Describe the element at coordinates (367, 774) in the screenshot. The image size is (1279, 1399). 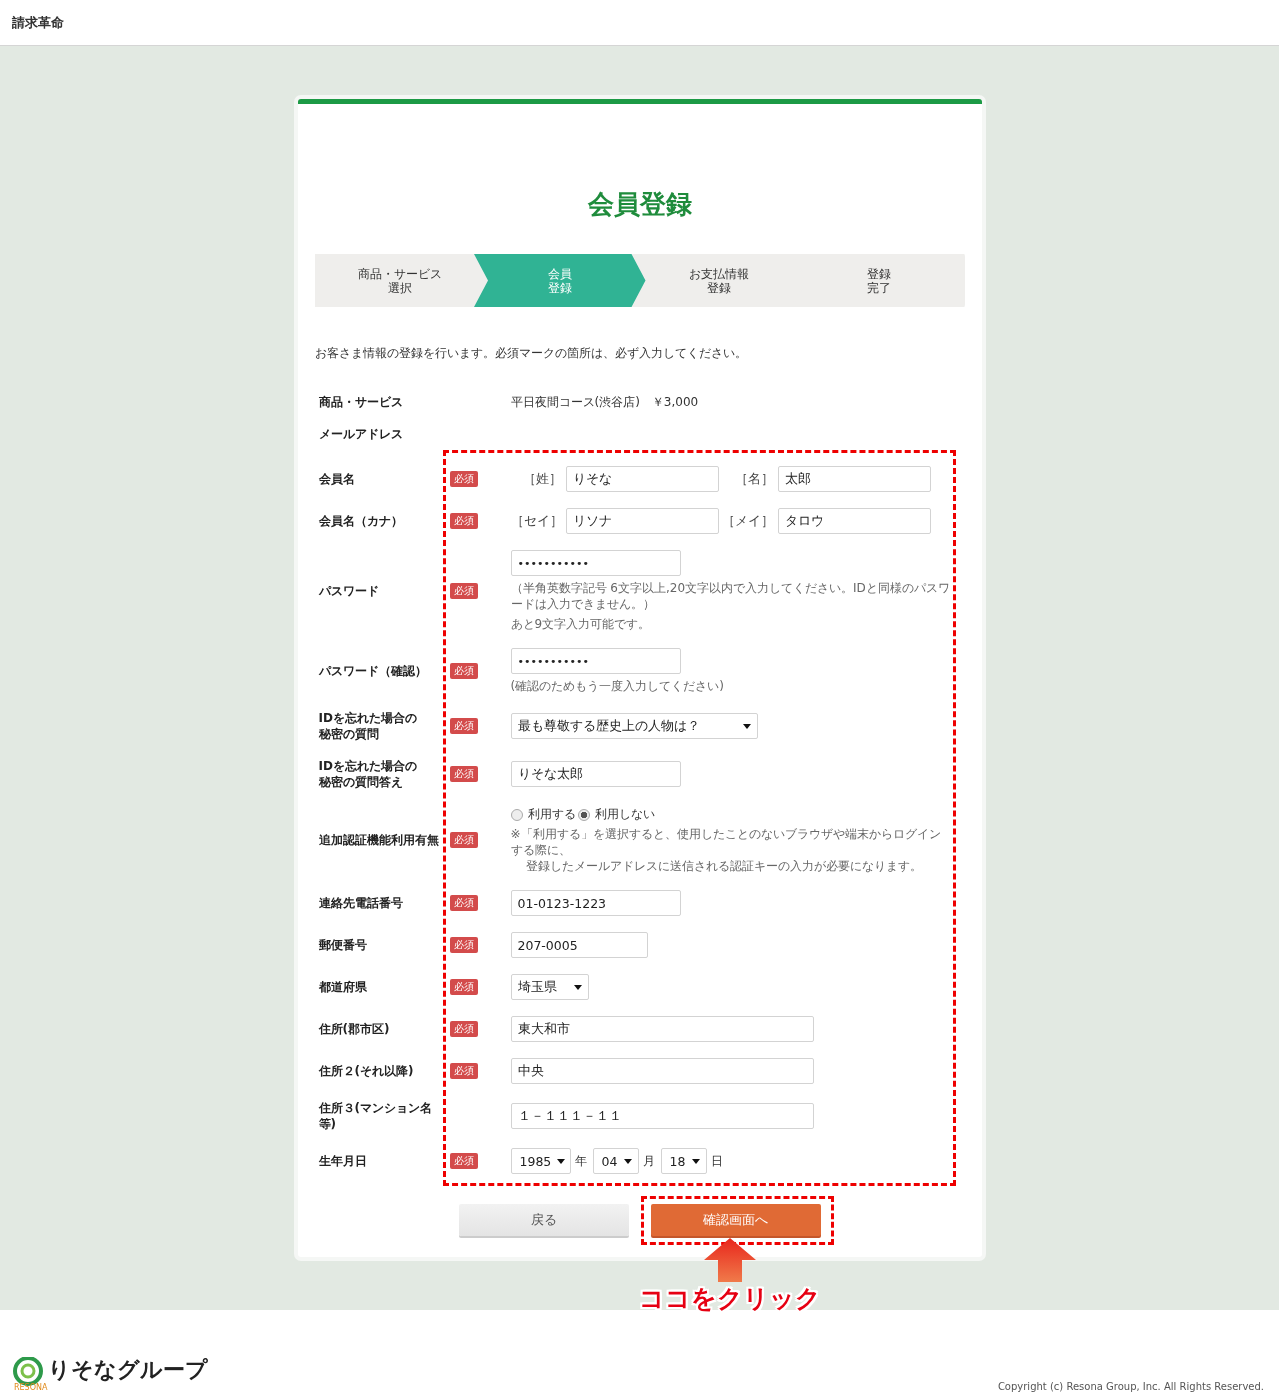
I see `field-label: IDを忘れた場合の 秘密の質問答え` at that location.